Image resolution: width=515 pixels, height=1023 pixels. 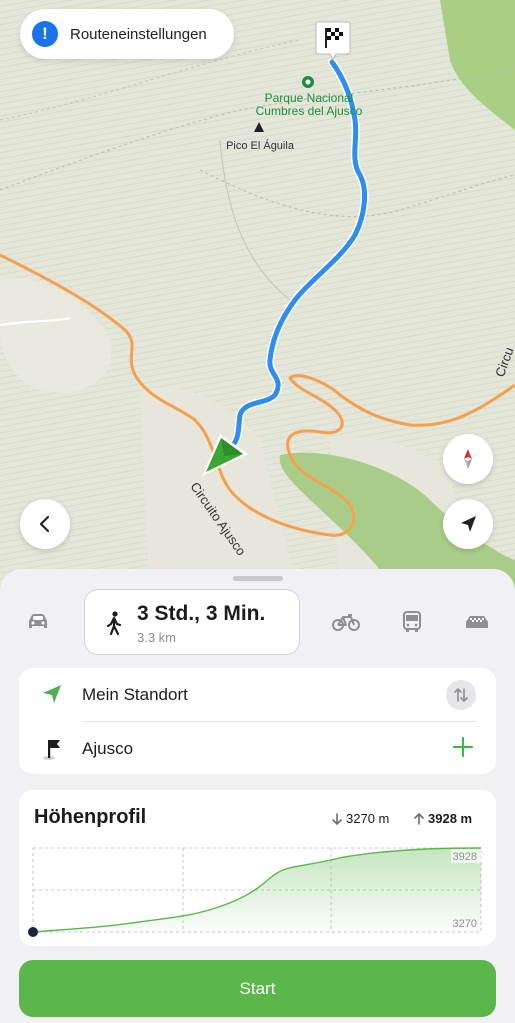 I want to click on waypoint-from: Mein Standort, so click(x=257, y=695).